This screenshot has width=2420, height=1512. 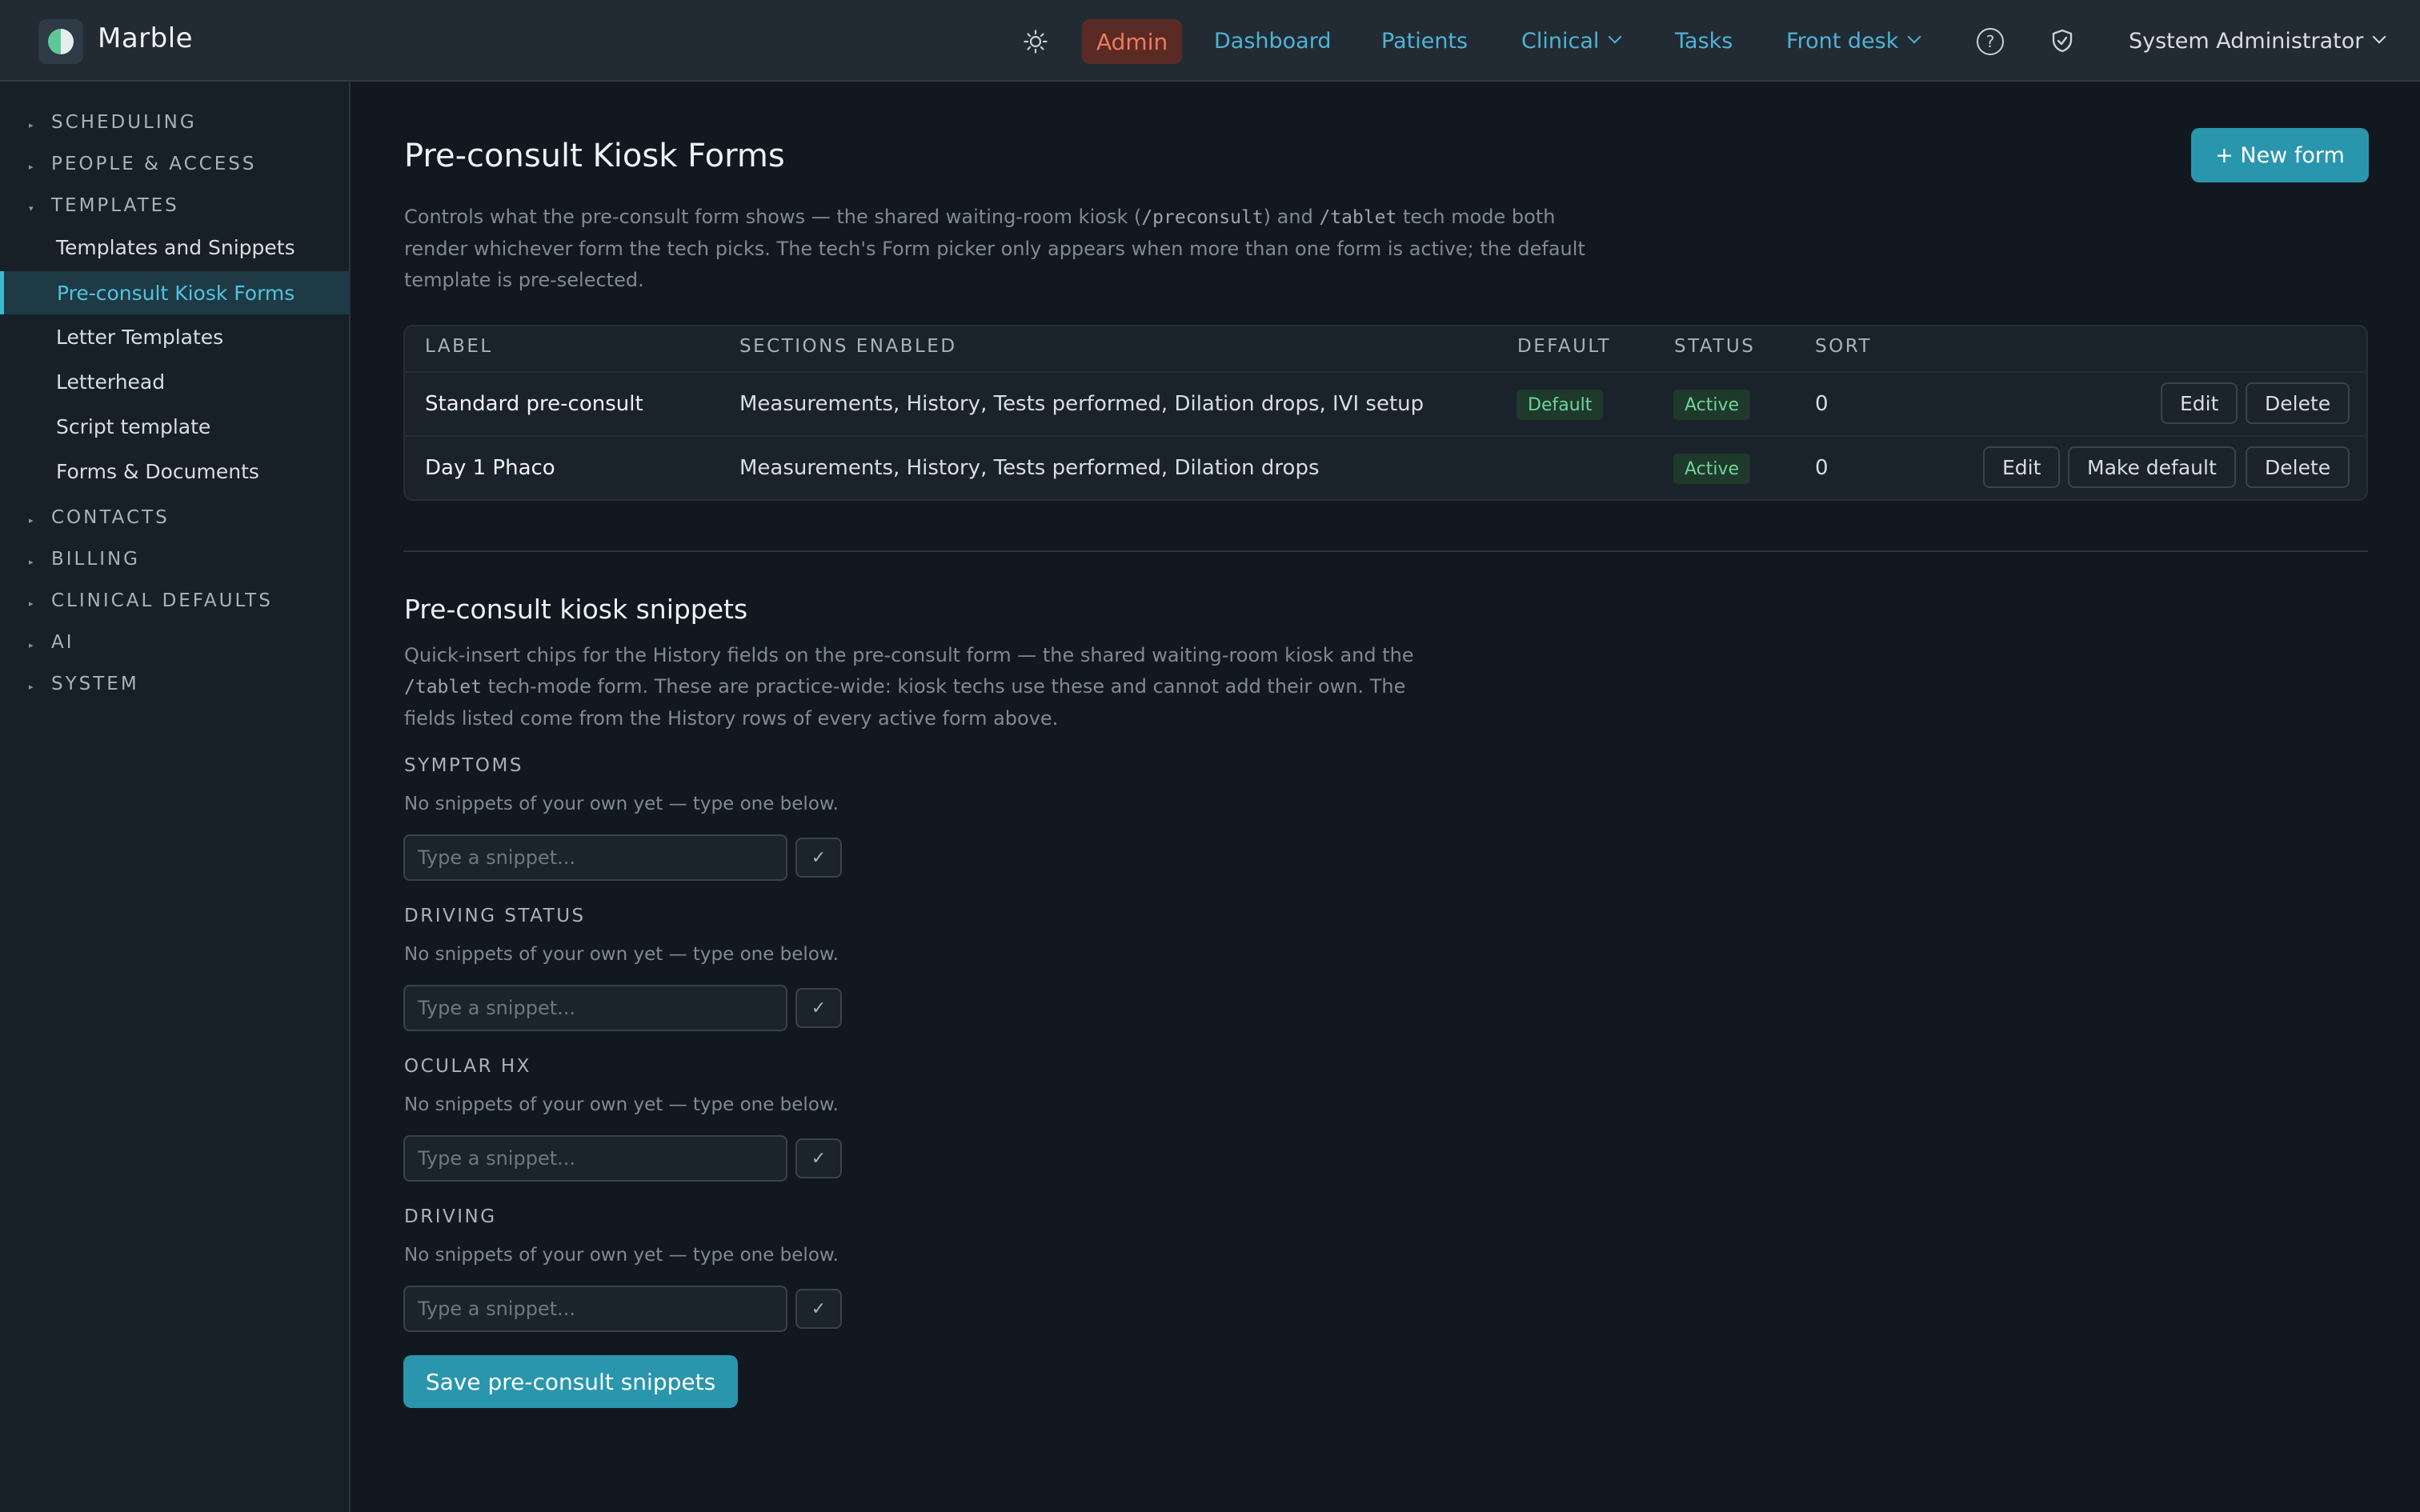 I want to click on save-snippets-button: Save pre-consult snippets, so click(x=570, y=1381).